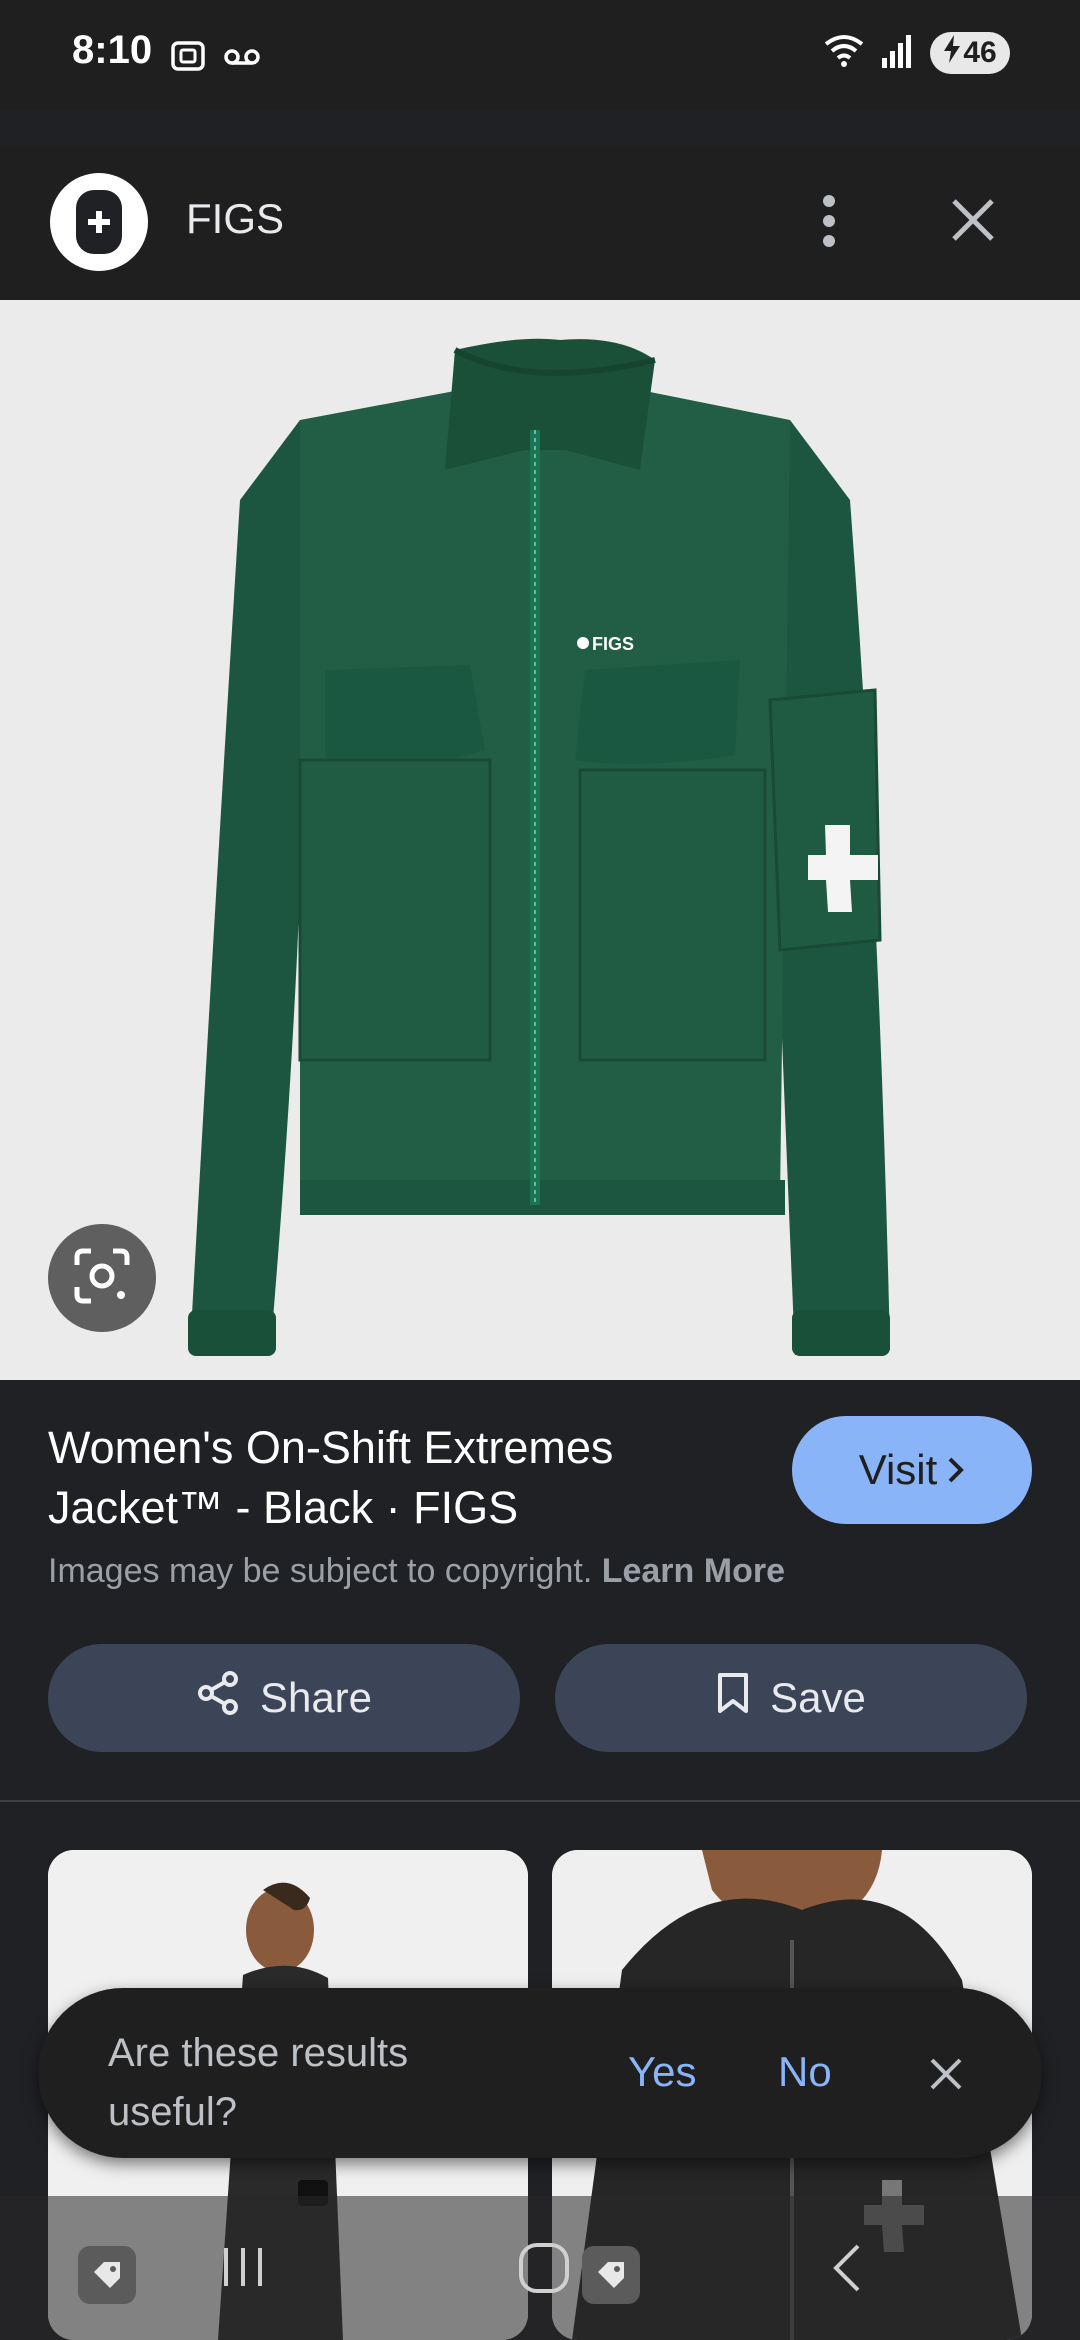 The width and height of the screenshot is (1080, 2340). Describe the element at coordinates (320, 1571) in the screenshot. I see `copyright-text: Images may be subject to copyright.` at that location.